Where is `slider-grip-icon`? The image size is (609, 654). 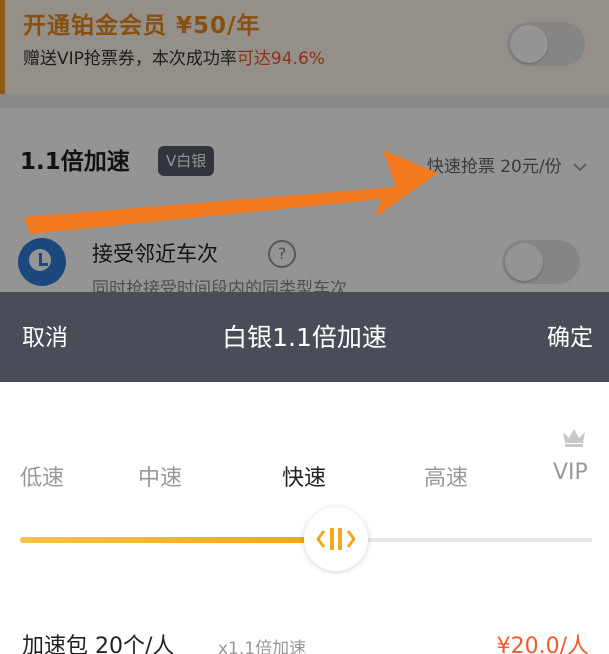 slider-grip-icon is located at coordinates (336, 539).